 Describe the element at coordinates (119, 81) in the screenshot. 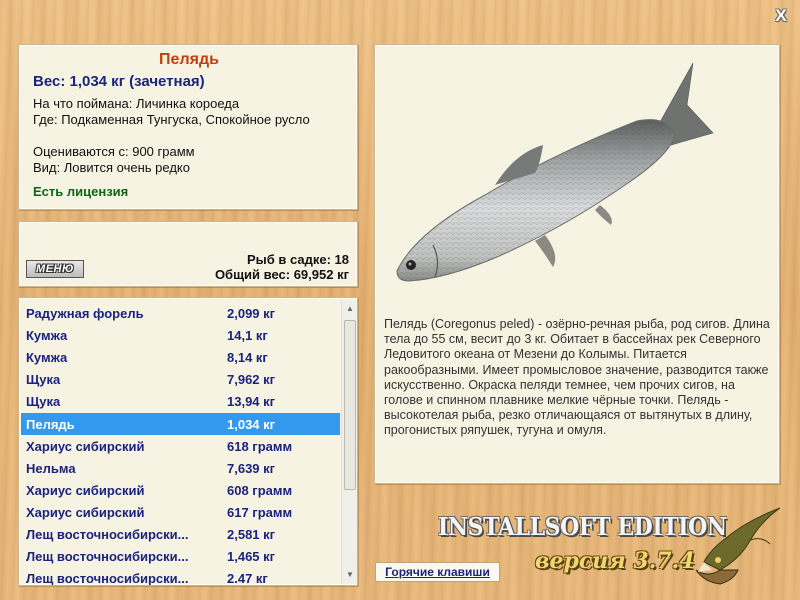

I see `fish-weight: Вес: 1,034 кг (зачетная)` at that location.